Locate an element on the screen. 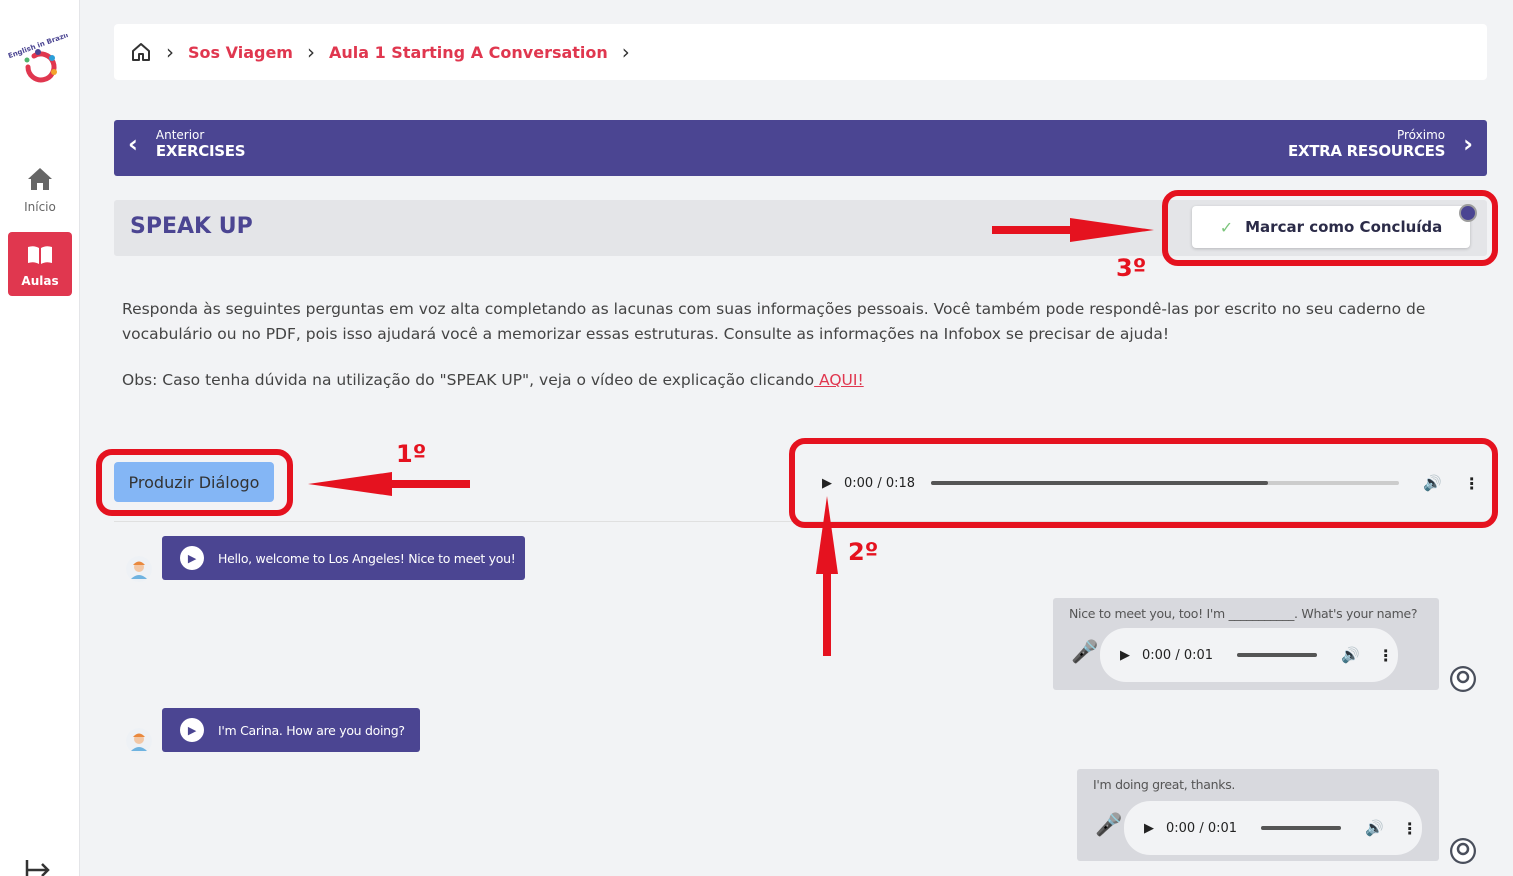  annotation-box-audio is located at coordinates (1143, 483).